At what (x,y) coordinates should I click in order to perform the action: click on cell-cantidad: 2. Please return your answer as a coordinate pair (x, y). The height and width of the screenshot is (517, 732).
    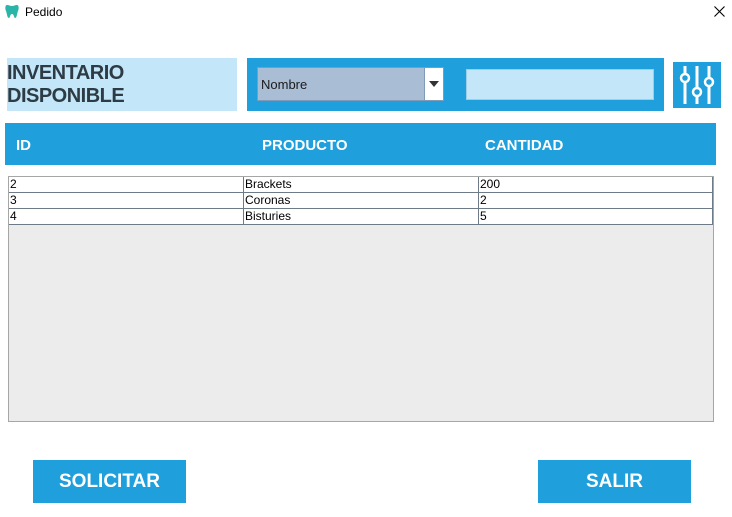
    Looking at the image, I should click on (596, 200).